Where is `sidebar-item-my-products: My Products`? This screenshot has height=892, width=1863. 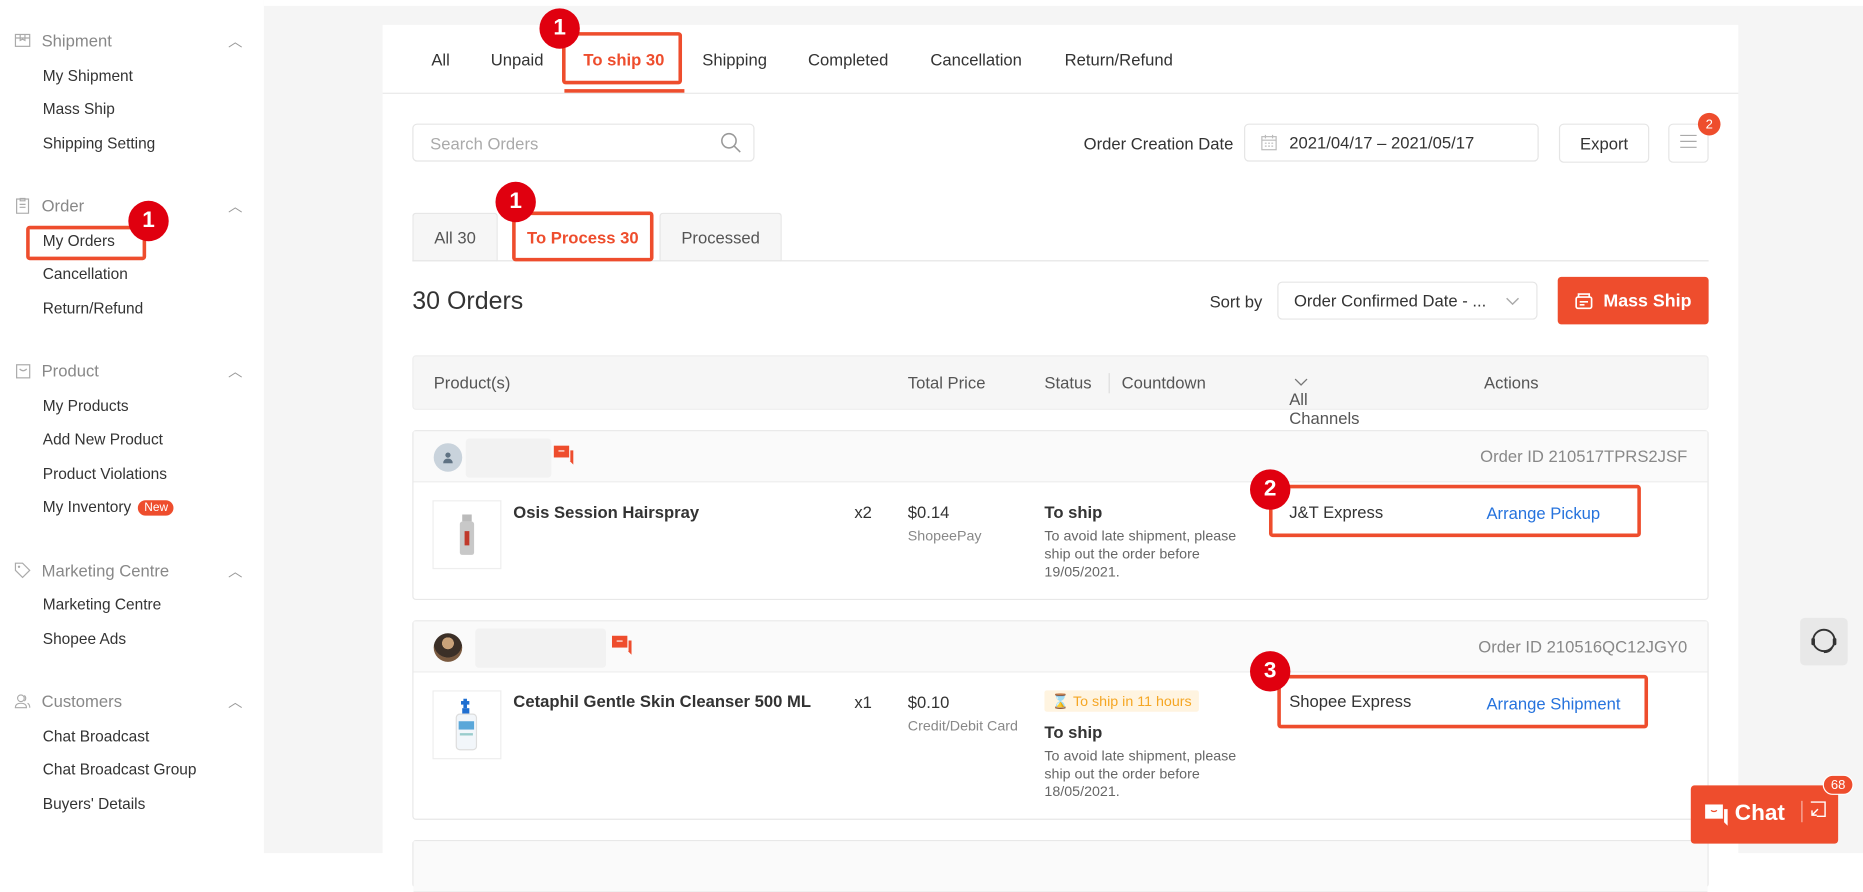
sidebar-item-my-products: My Products is located at coordinates (86, 406).